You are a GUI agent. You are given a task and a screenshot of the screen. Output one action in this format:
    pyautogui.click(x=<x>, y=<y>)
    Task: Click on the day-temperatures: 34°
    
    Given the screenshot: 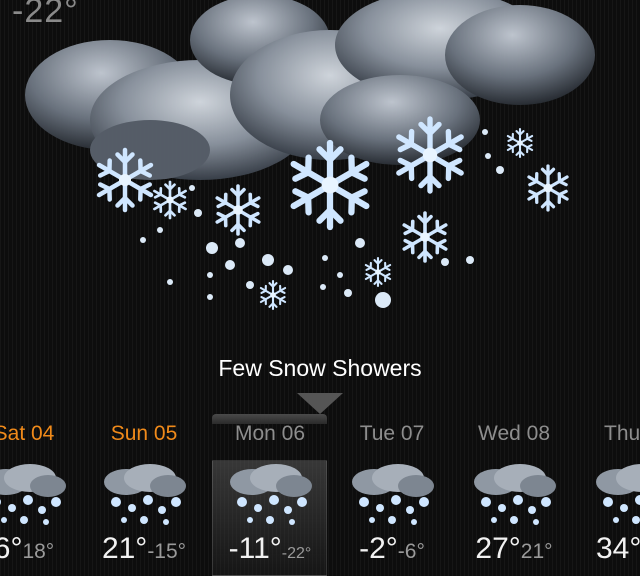 What is the action you would take?
    pyautogui.click(x=618, y=549)
    